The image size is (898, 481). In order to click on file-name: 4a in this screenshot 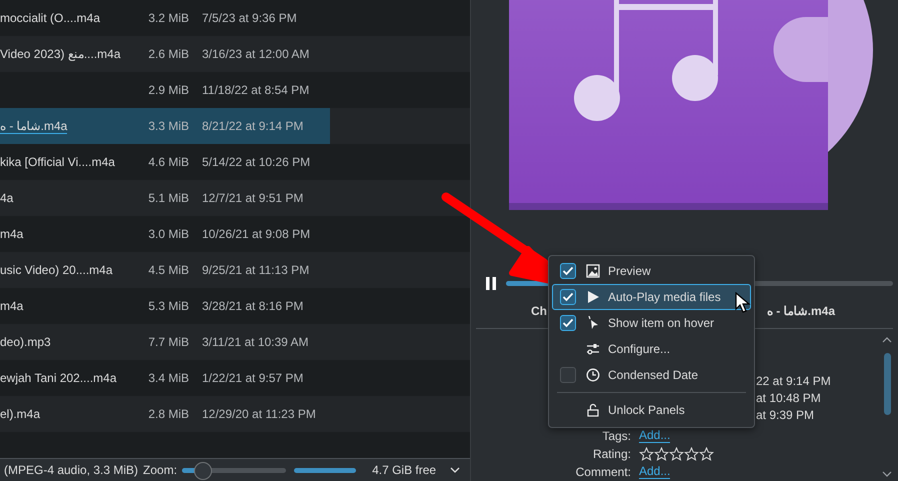, I will do `click(7, 198)`.